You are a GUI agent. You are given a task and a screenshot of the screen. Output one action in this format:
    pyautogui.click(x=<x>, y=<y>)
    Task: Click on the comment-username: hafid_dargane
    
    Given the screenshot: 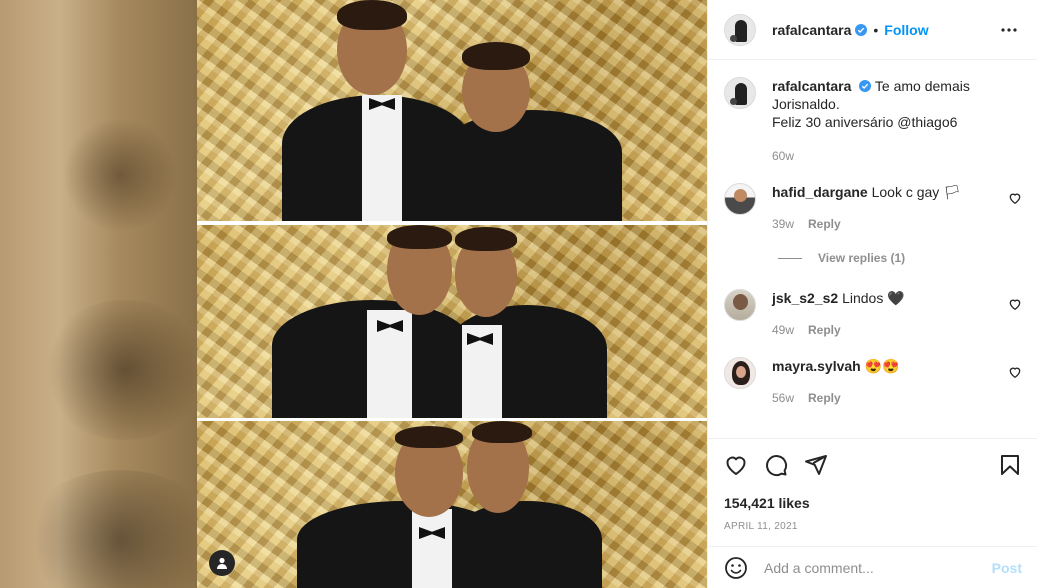 What is the action you would take?
    pyautogui.click(x=820, y=192)
    